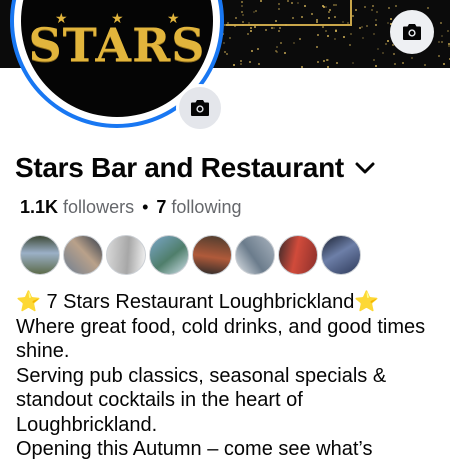 This screenshot has height=462, width=450. I want to click on edit-cover-photo-button, so click(412, 32).